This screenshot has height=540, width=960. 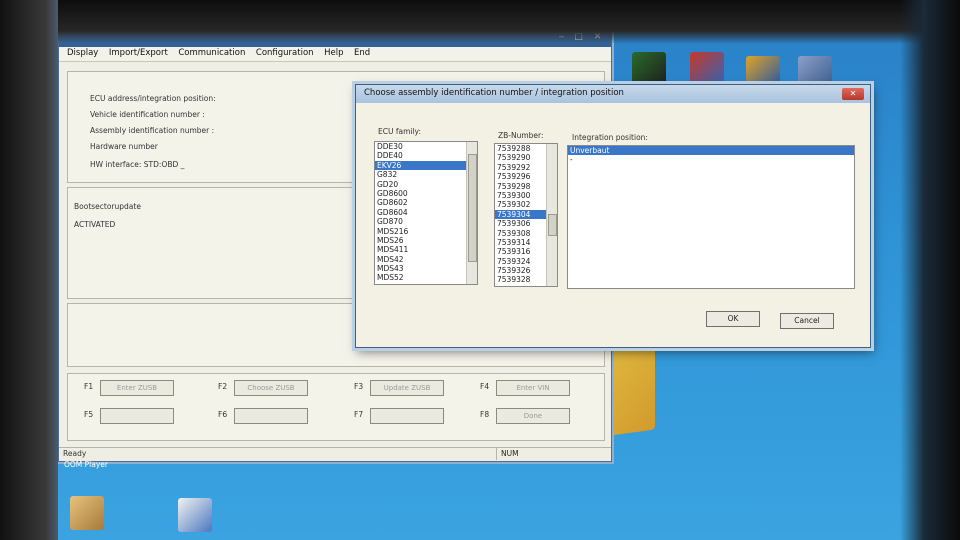 What do you see at coordinates (86, 464) in the screenshot?
I see `taskbar-label: OOM Player` at bounding box center [86, 464].